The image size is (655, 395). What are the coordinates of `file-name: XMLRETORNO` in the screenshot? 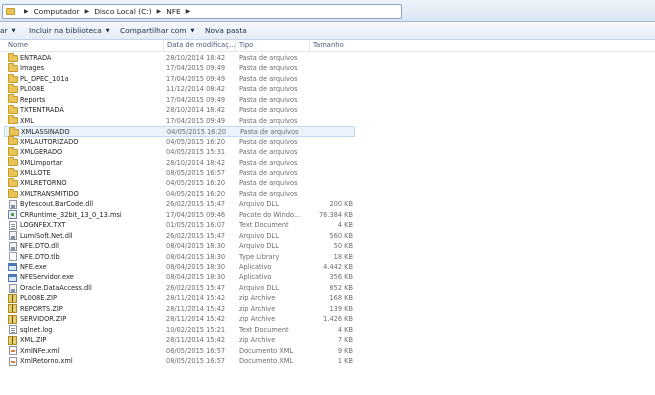 It's located at (43, 183).